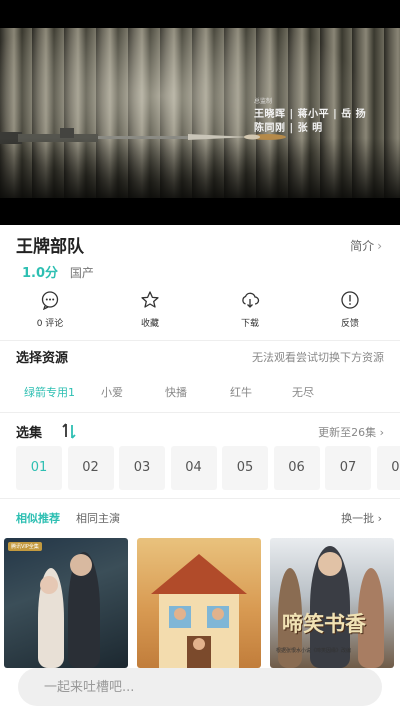 The height and width of the screenshot is (711, 400). I want to click on episode-button: 08, so click(388, 468).